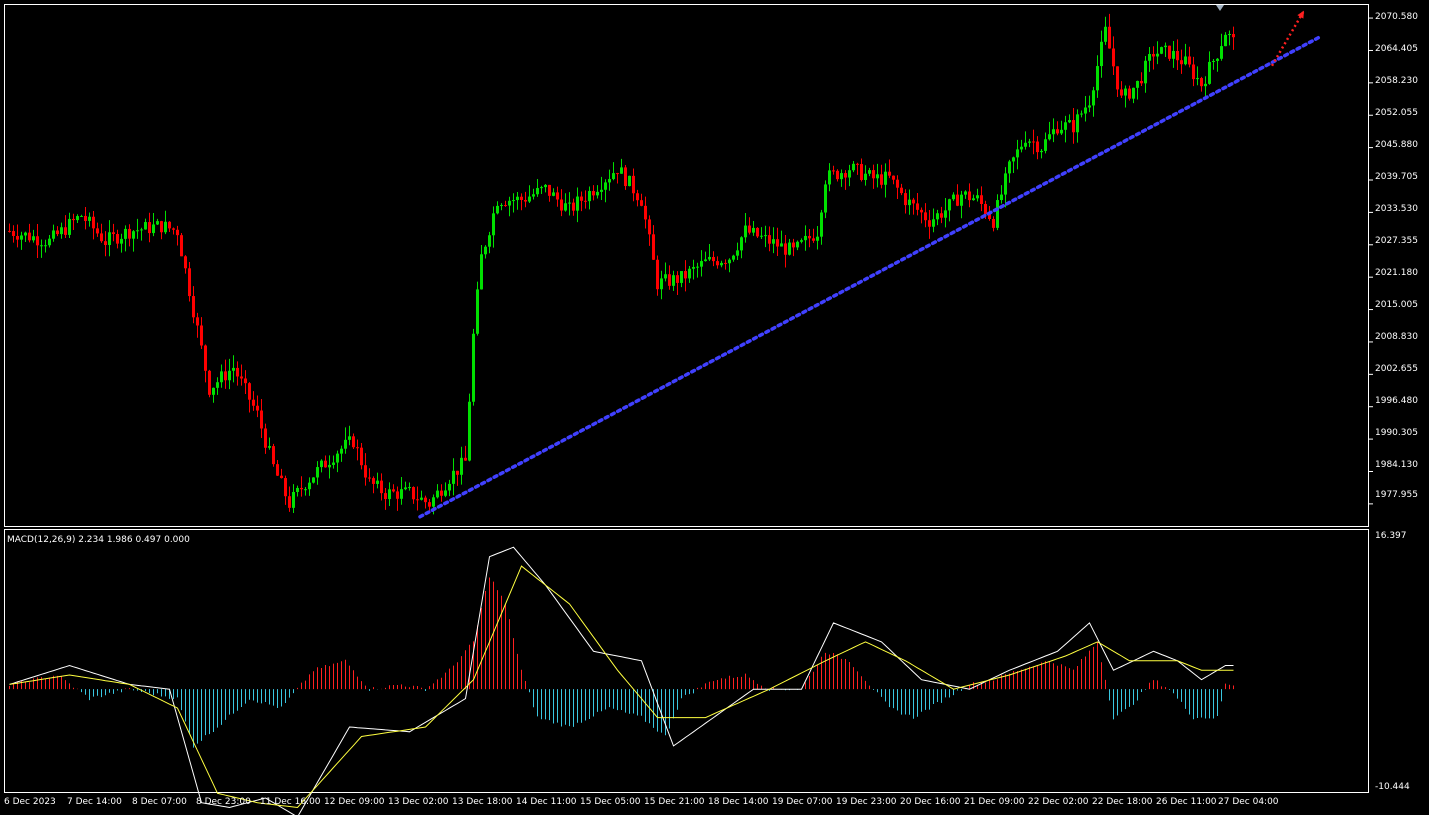 The width and height of the screenshot is (1429, 815). What do you see at coordinates (1392, 787) in the screenshot?
I see `macd-min-label: -10.444` at bounding box center [1392, 787].